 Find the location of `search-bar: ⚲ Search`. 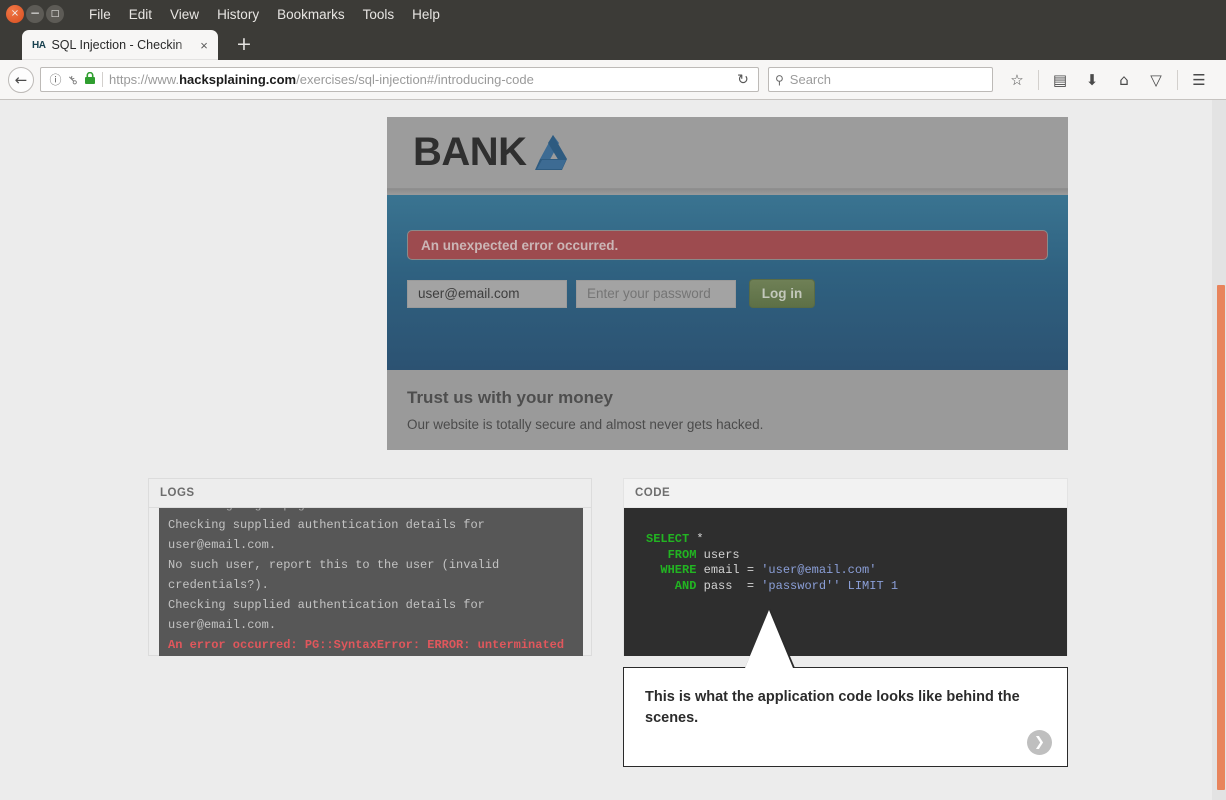

search-bar: ⚲ Search is located at coordinates (880, 79).